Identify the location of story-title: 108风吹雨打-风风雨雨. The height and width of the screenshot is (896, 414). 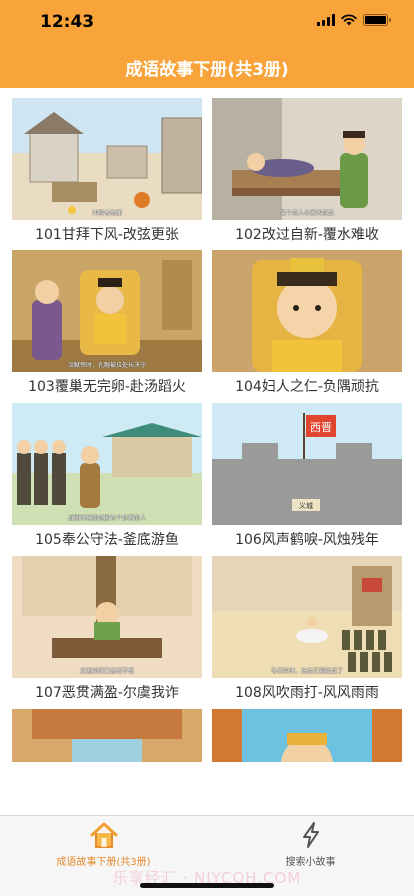
(307, 693).